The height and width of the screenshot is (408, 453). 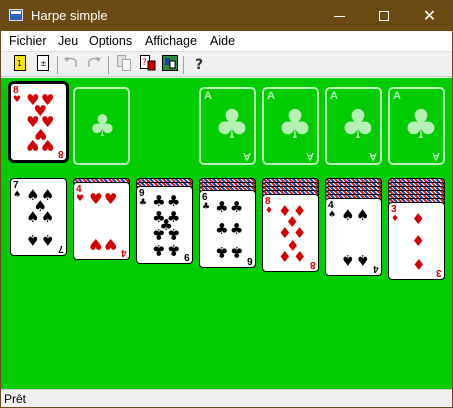 What do you see at coordinates (226, 16) in the screenshot?
I see `title-bar: Harpe simple ✕` at bounding box center [226, 16].